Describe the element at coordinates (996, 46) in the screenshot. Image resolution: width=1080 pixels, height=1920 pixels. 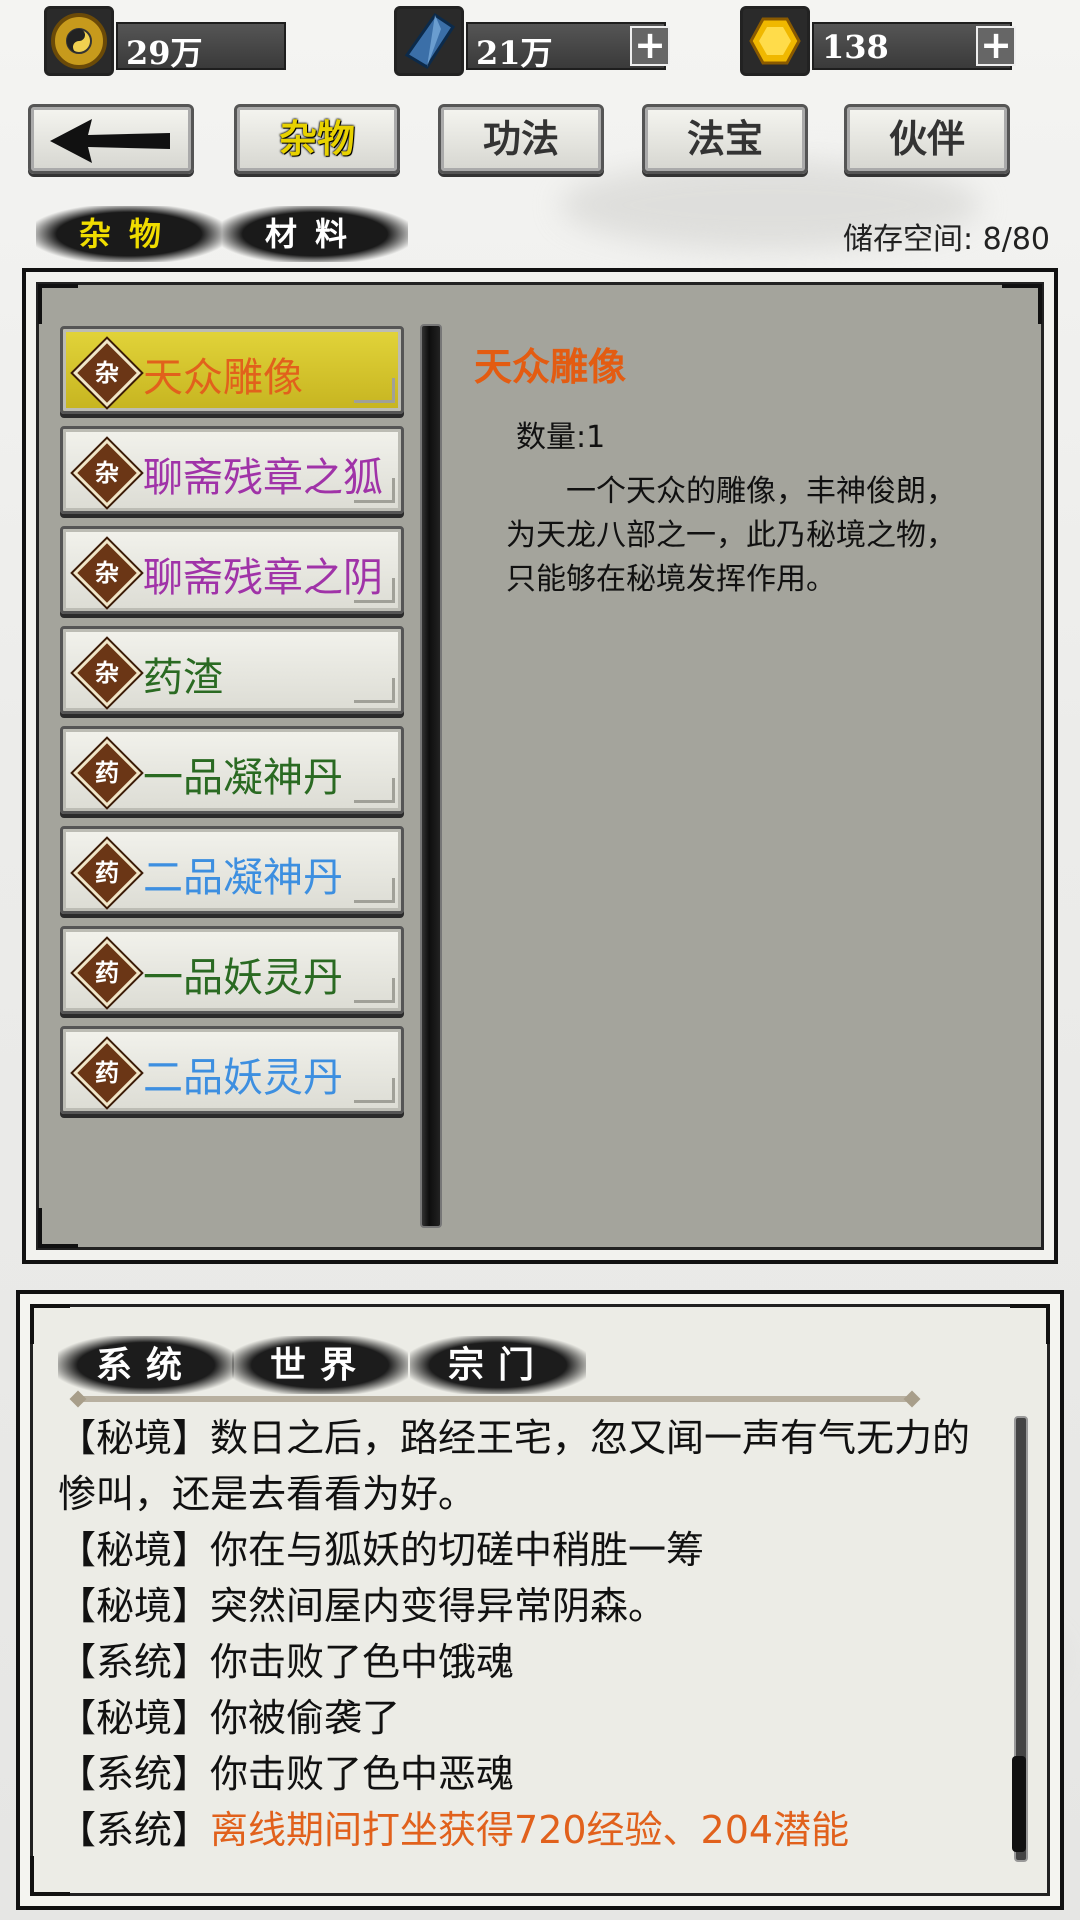
I see `add-gold-button: +` at that location.